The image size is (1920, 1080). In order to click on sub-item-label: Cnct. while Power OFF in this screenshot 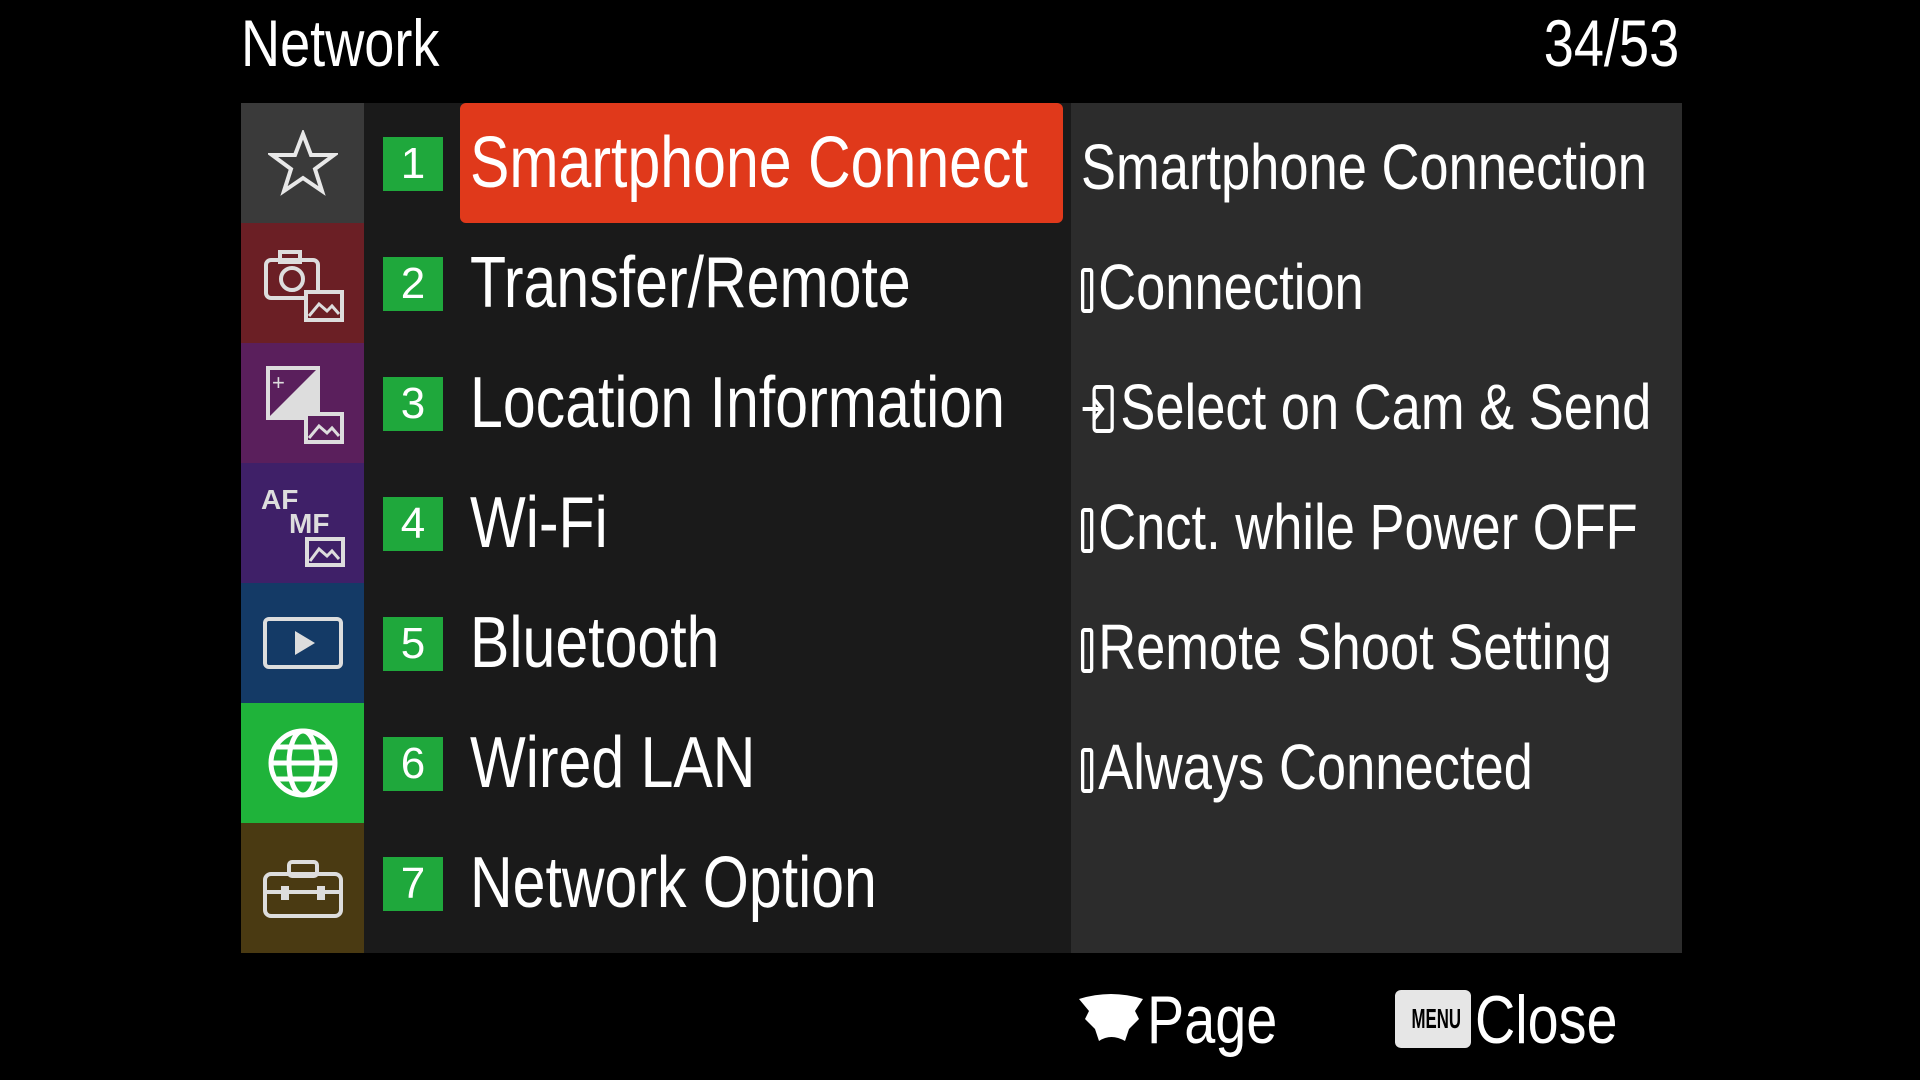, I will do `click(1368, 527)`.